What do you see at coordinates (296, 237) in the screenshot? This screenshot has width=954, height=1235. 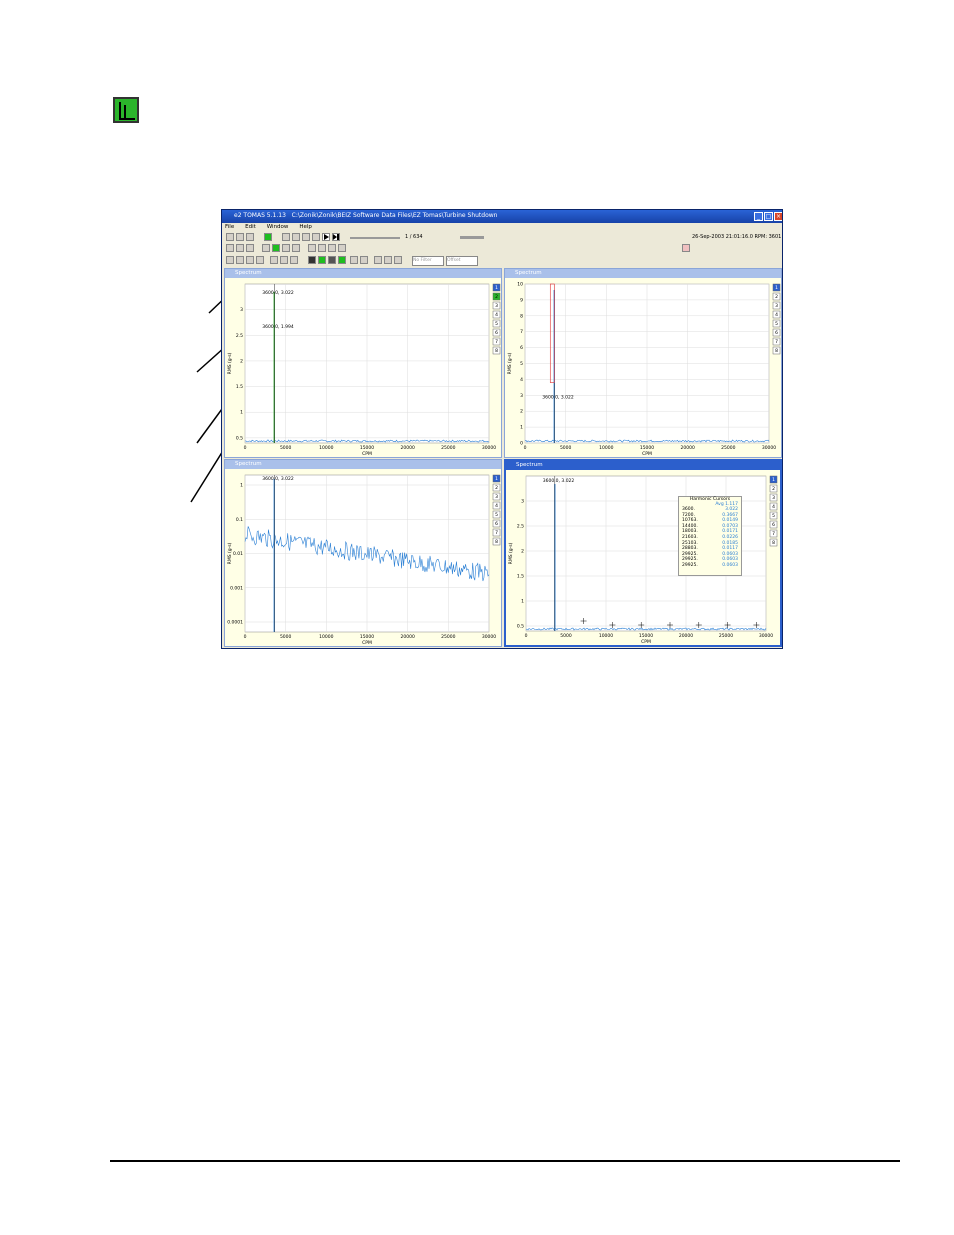 I see `step-back-button` at bounding box center [296, 237].